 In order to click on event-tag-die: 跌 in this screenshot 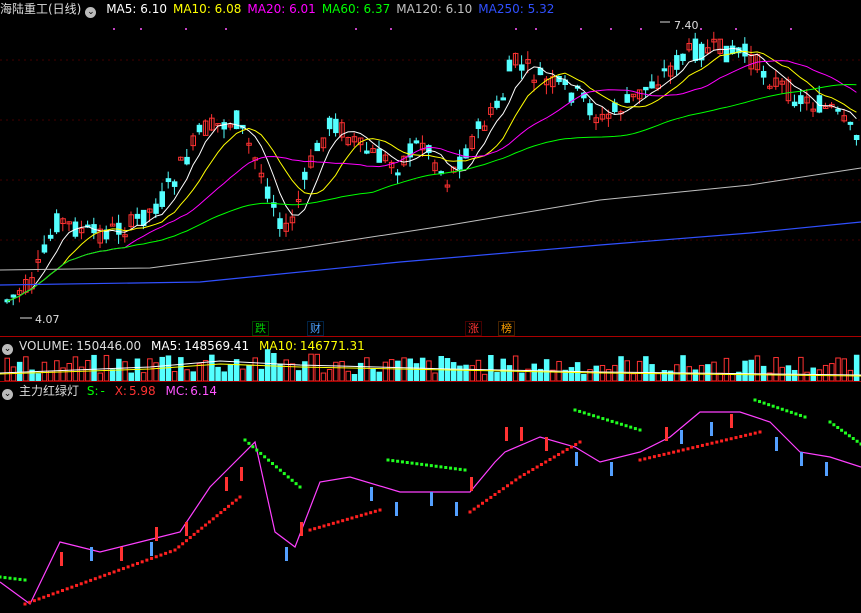, I will do `click(260, 328)`.